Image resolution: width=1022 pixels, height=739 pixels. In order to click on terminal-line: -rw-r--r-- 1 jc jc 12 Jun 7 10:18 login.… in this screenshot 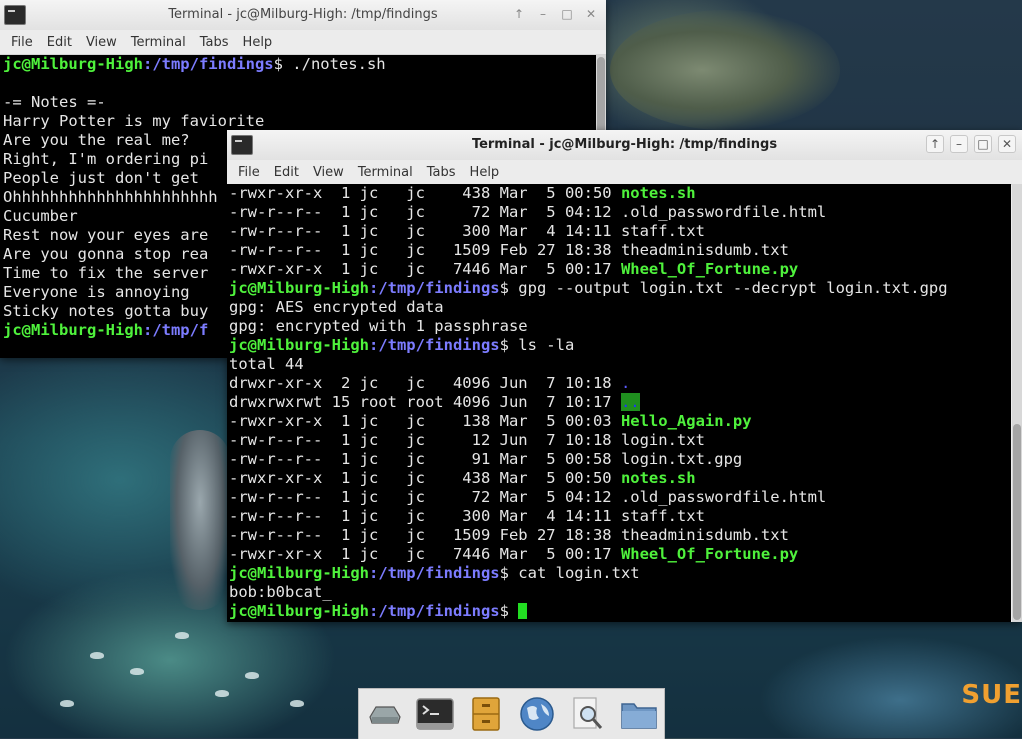, I will do `click(619, 440)`.